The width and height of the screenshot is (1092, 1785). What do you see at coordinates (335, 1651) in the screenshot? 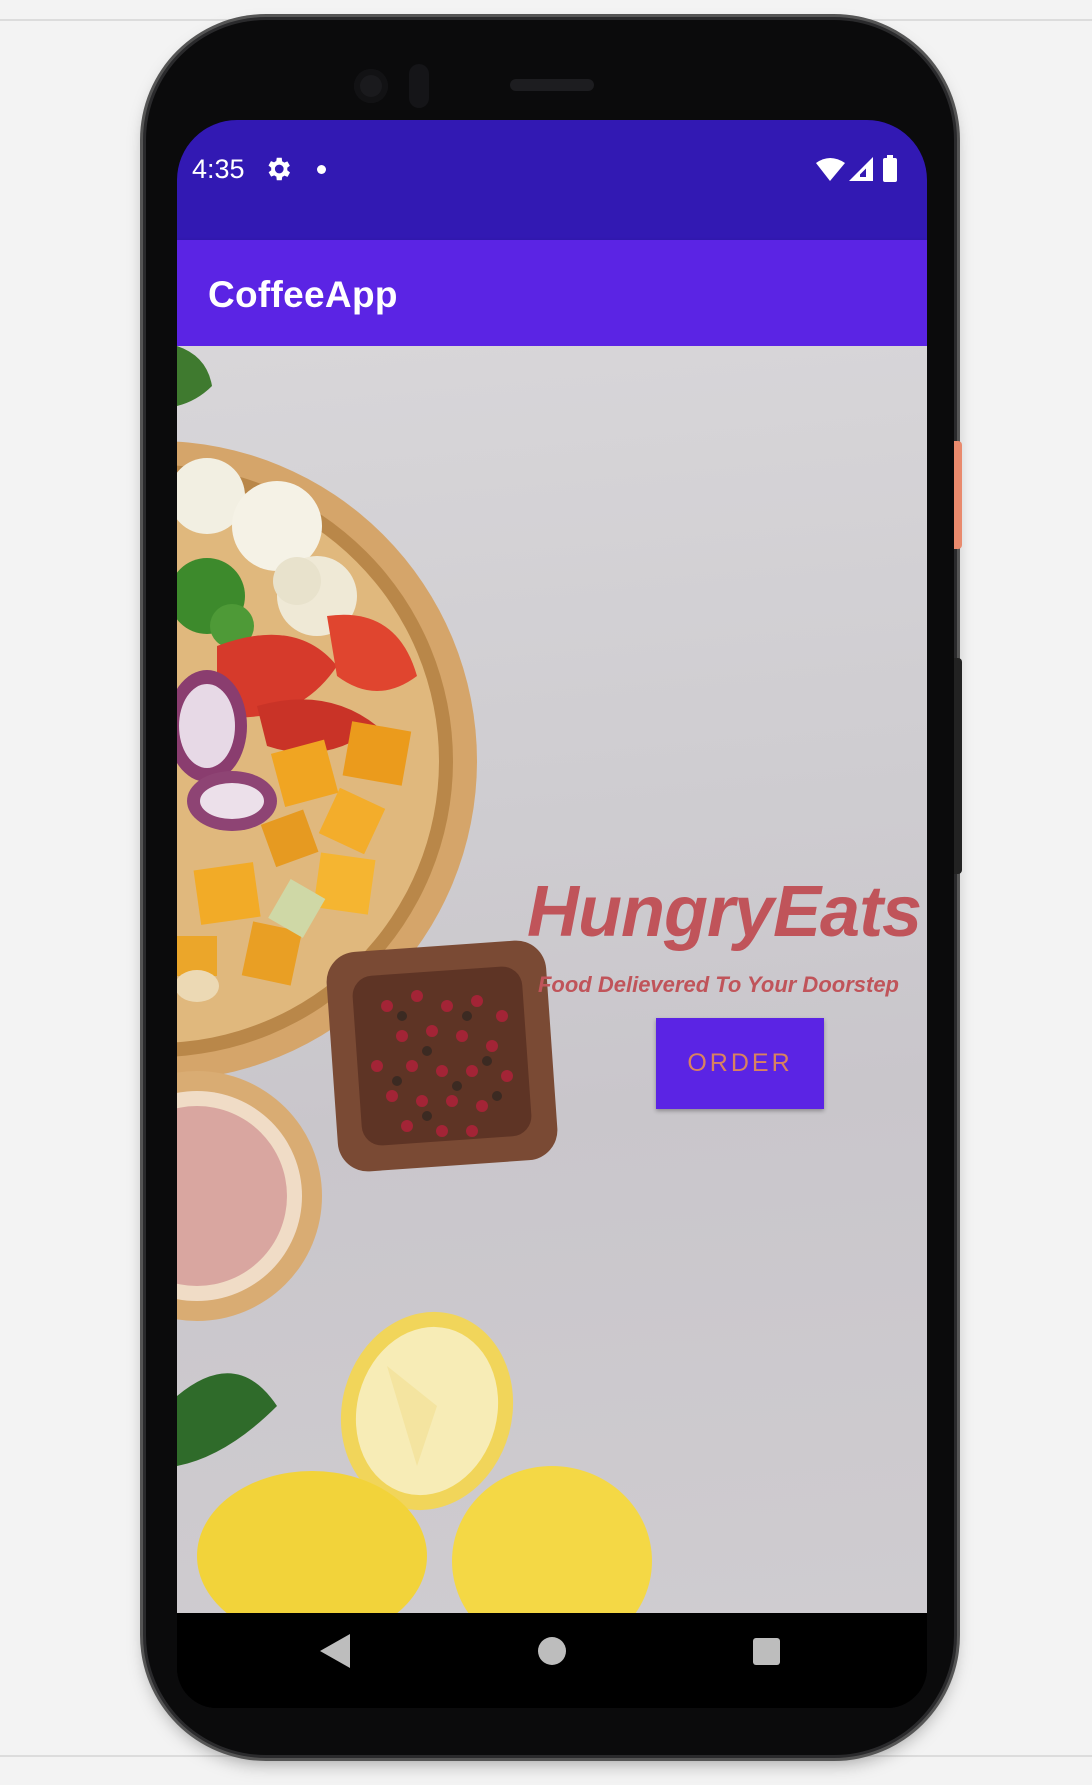
I see `back-icon` at bounding box center [335, 1651].